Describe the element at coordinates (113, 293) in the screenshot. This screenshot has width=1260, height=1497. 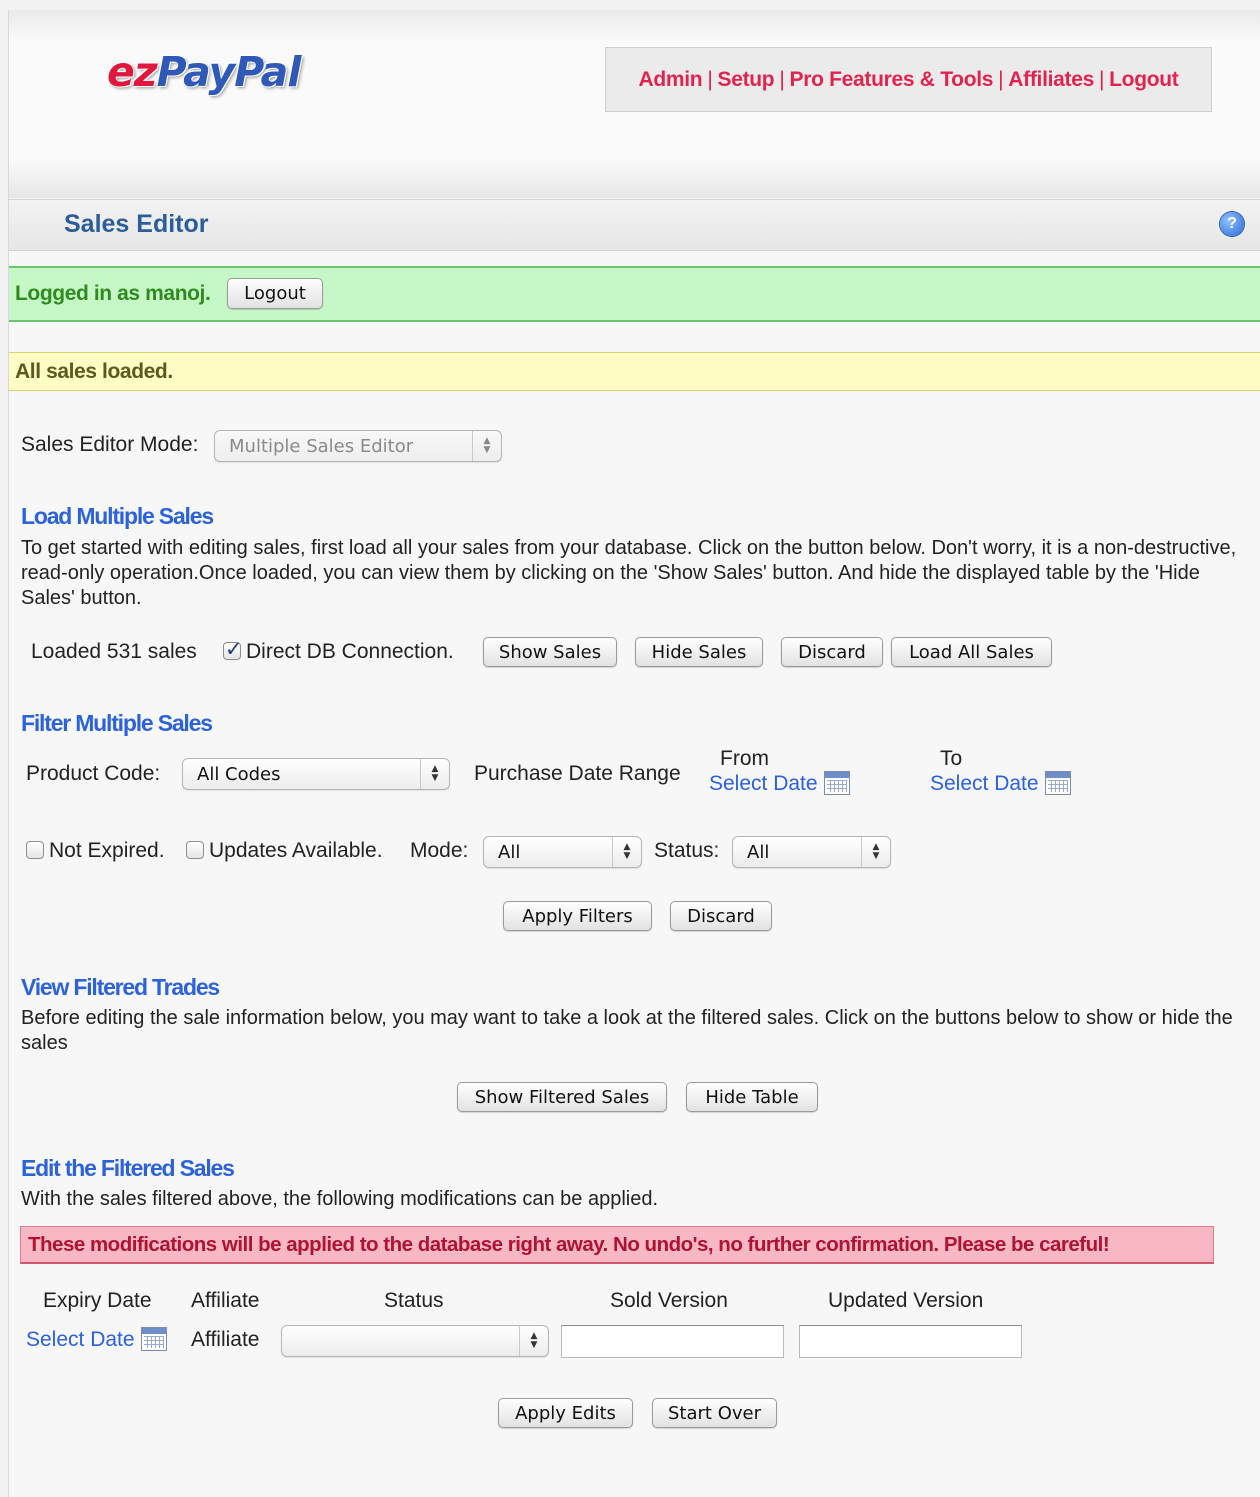
I see `logged-in-text: Logged in as manoj.` at that location.